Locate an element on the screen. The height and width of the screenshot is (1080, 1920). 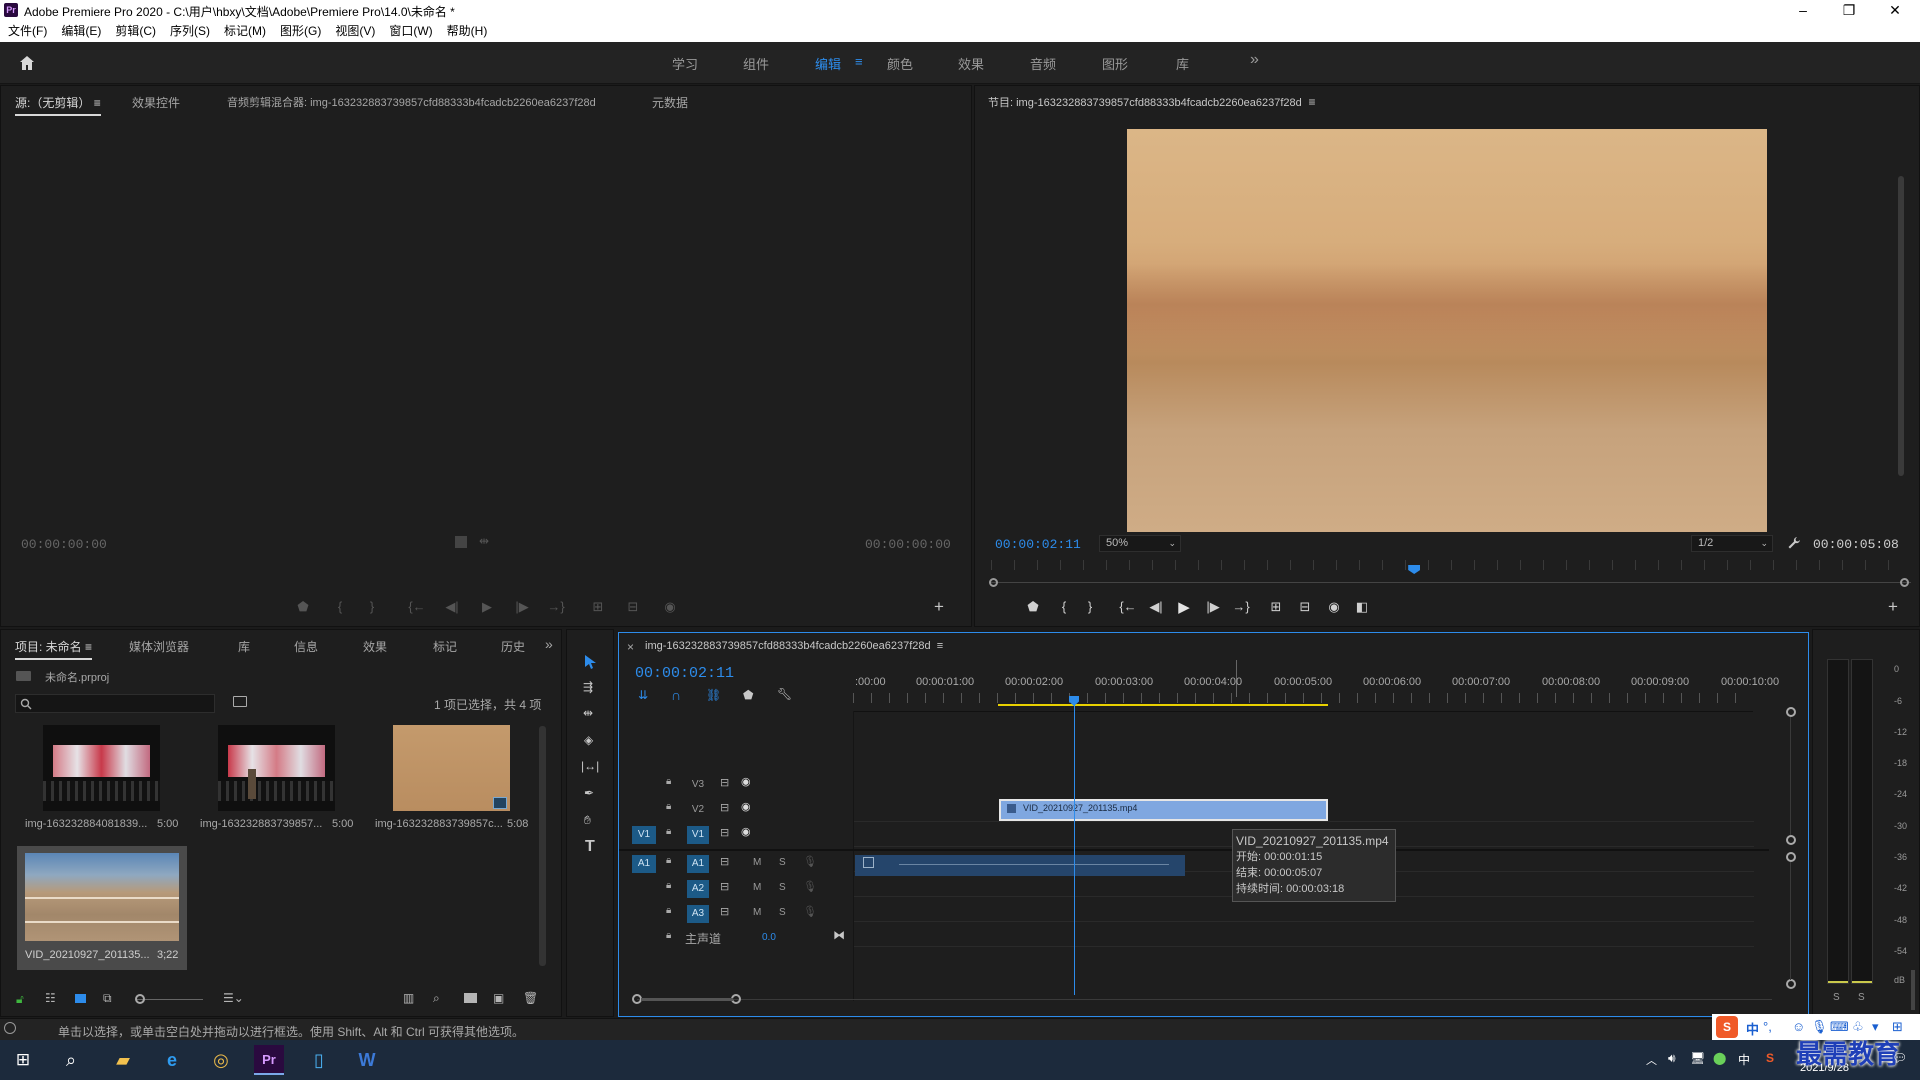
pen-tool-icon: ✒ is located at coordinates (589, 793).